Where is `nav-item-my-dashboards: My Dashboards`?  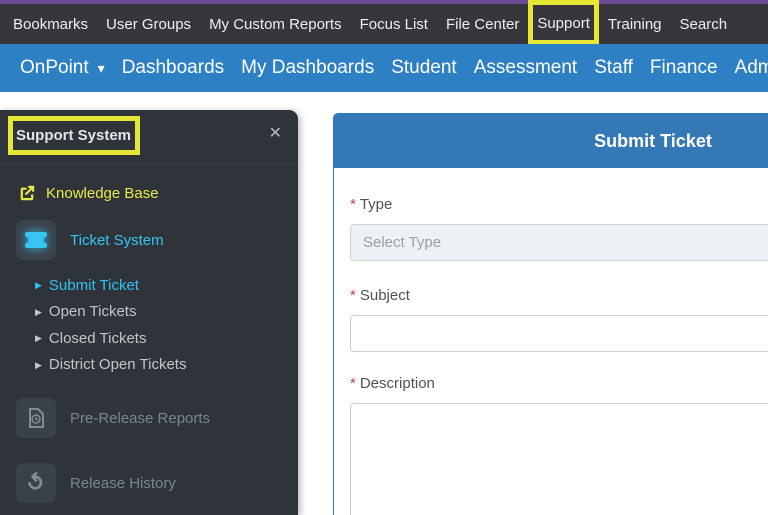
nav-item-my-dashboards: My Dashboards is located at coordinates (307, 68).